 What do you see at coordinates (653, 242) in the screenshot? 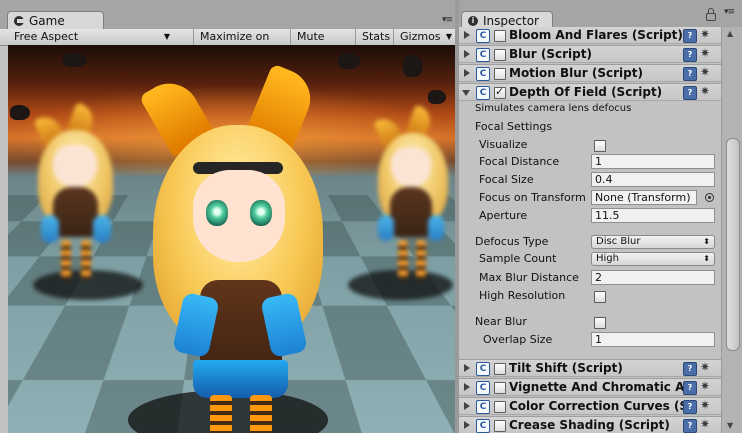
I see `defocus-type-dropdown: Disc Blur ⬍` at bounding box center [653, 242].